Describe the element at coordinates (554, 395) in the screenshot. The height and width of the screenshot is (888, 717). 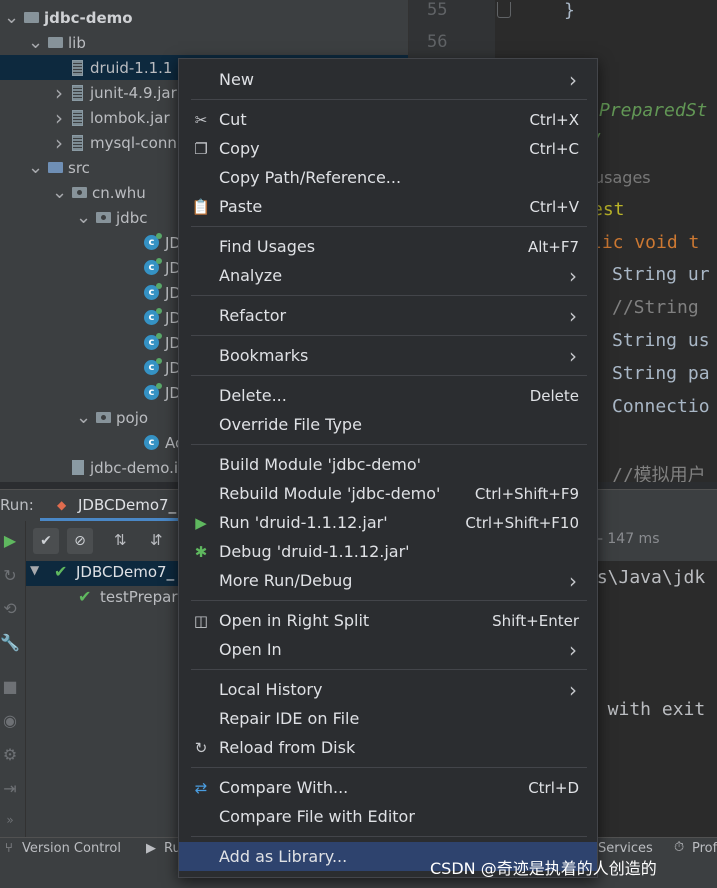
I see `menu-item-shortcut: Delete` at that location.